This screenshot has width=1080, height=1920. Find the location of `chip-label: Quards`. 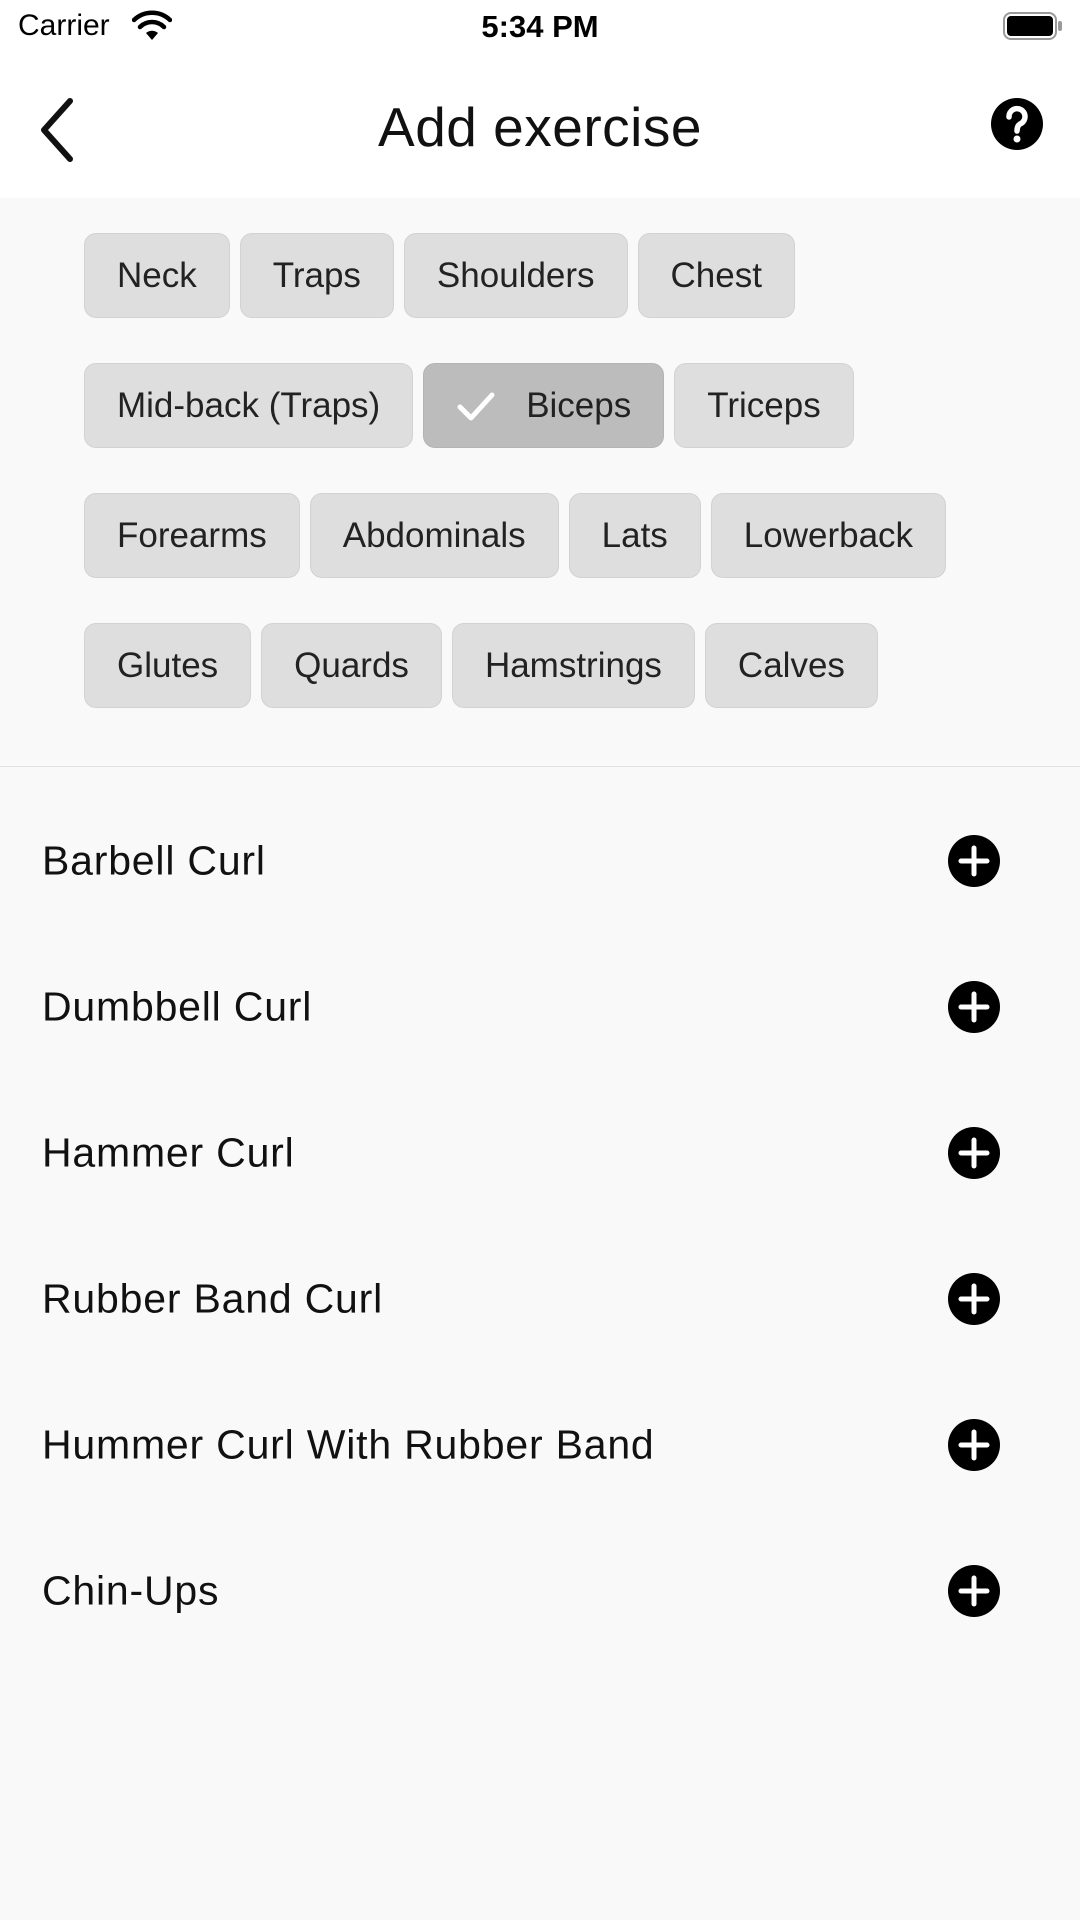

chip-label: Quards is located at coordinates (351, 665).